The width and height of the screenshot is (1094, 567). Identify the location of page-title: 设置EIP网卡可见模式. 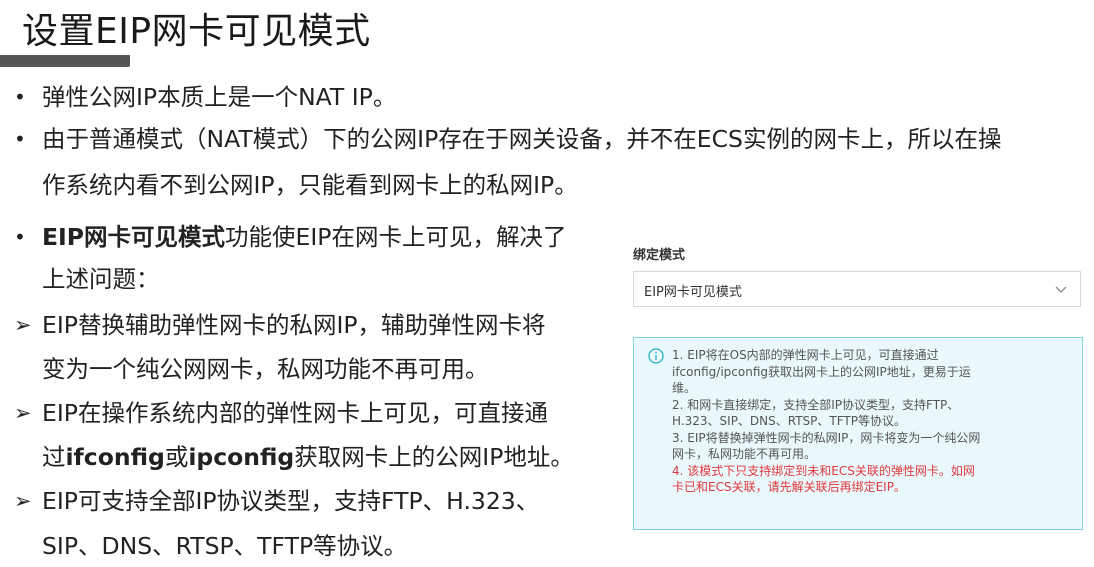
(196, 31).